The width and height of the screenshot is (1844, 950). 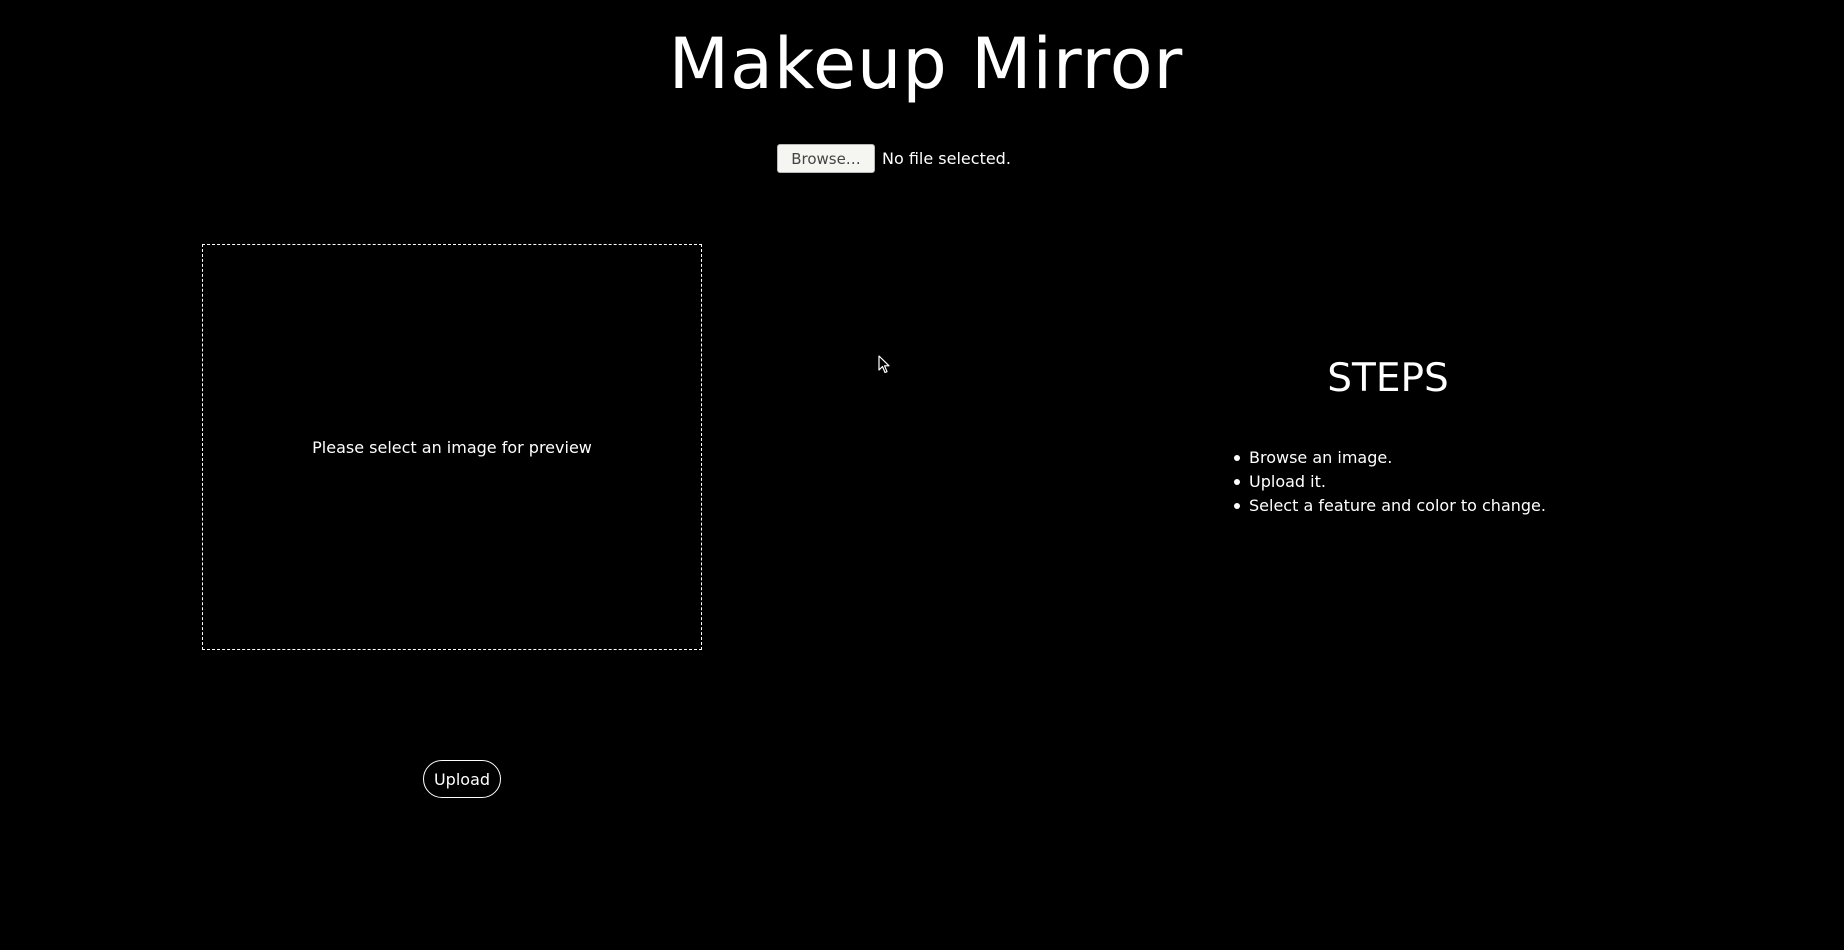 I want to click on image-preview-area: Please select an image for preview, so click(x=452, y=447).